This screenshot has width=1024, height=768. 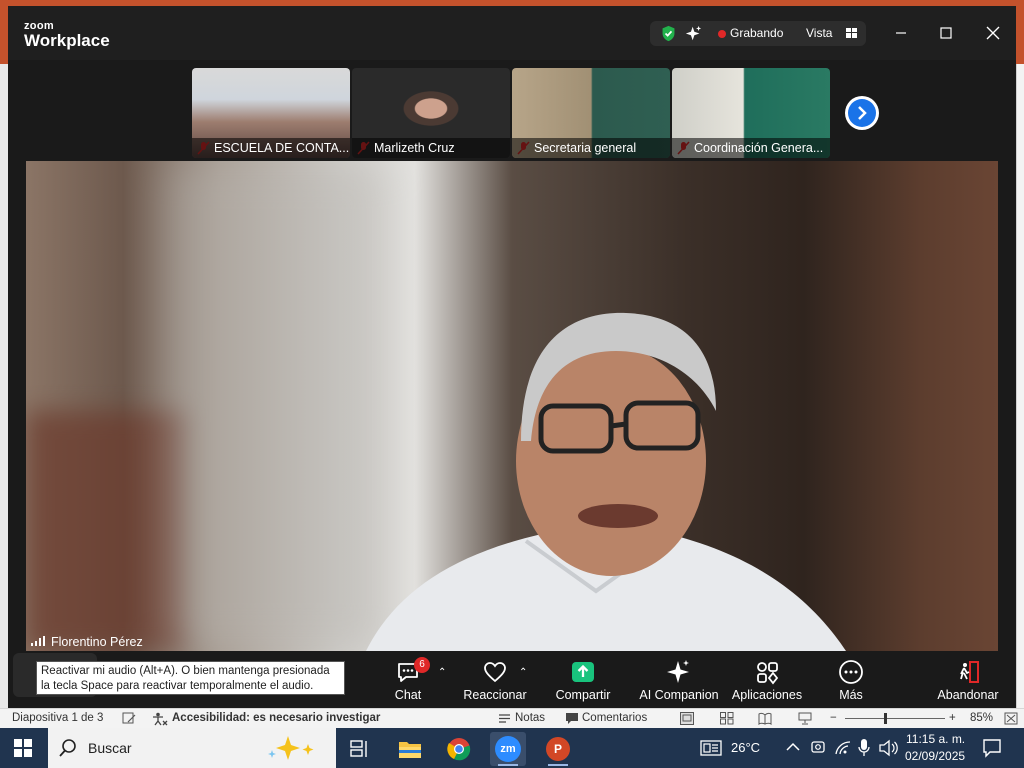 What do you see at coordinates (805, 718) in the screenshot?
I see `slideshow-icon` at bounding box center [805, 718].